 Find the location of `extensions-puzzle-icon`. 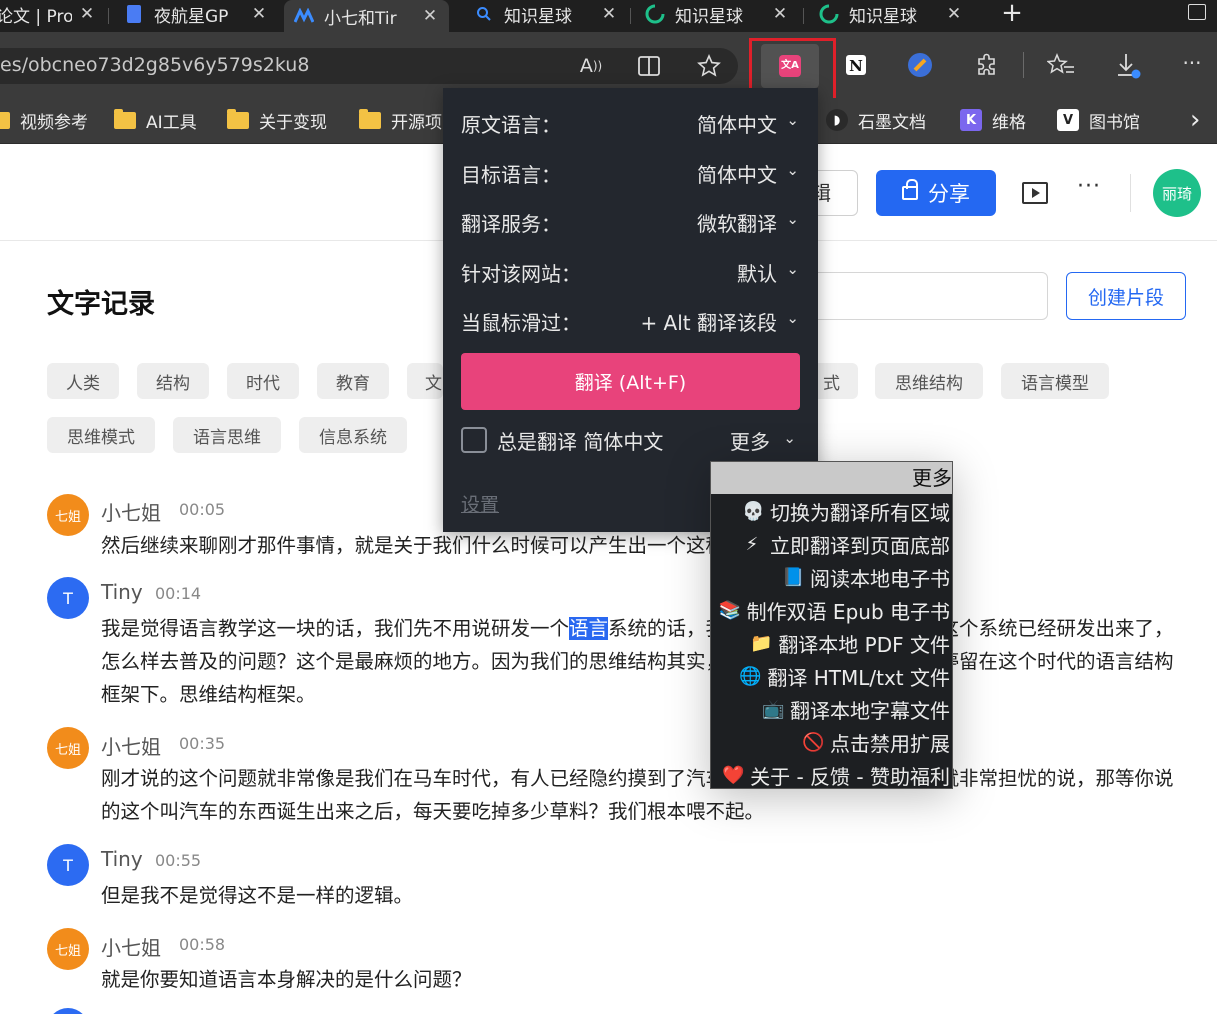

extensions-puzzle-icon is located at coordinates (987, 65).